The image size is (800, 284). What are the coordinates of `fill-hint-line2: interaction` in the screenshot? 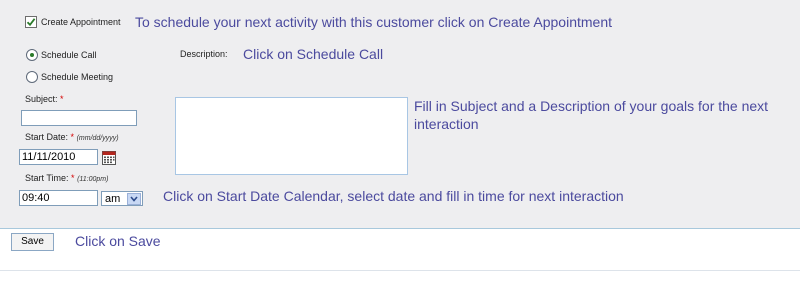 It's located at (446, 124).